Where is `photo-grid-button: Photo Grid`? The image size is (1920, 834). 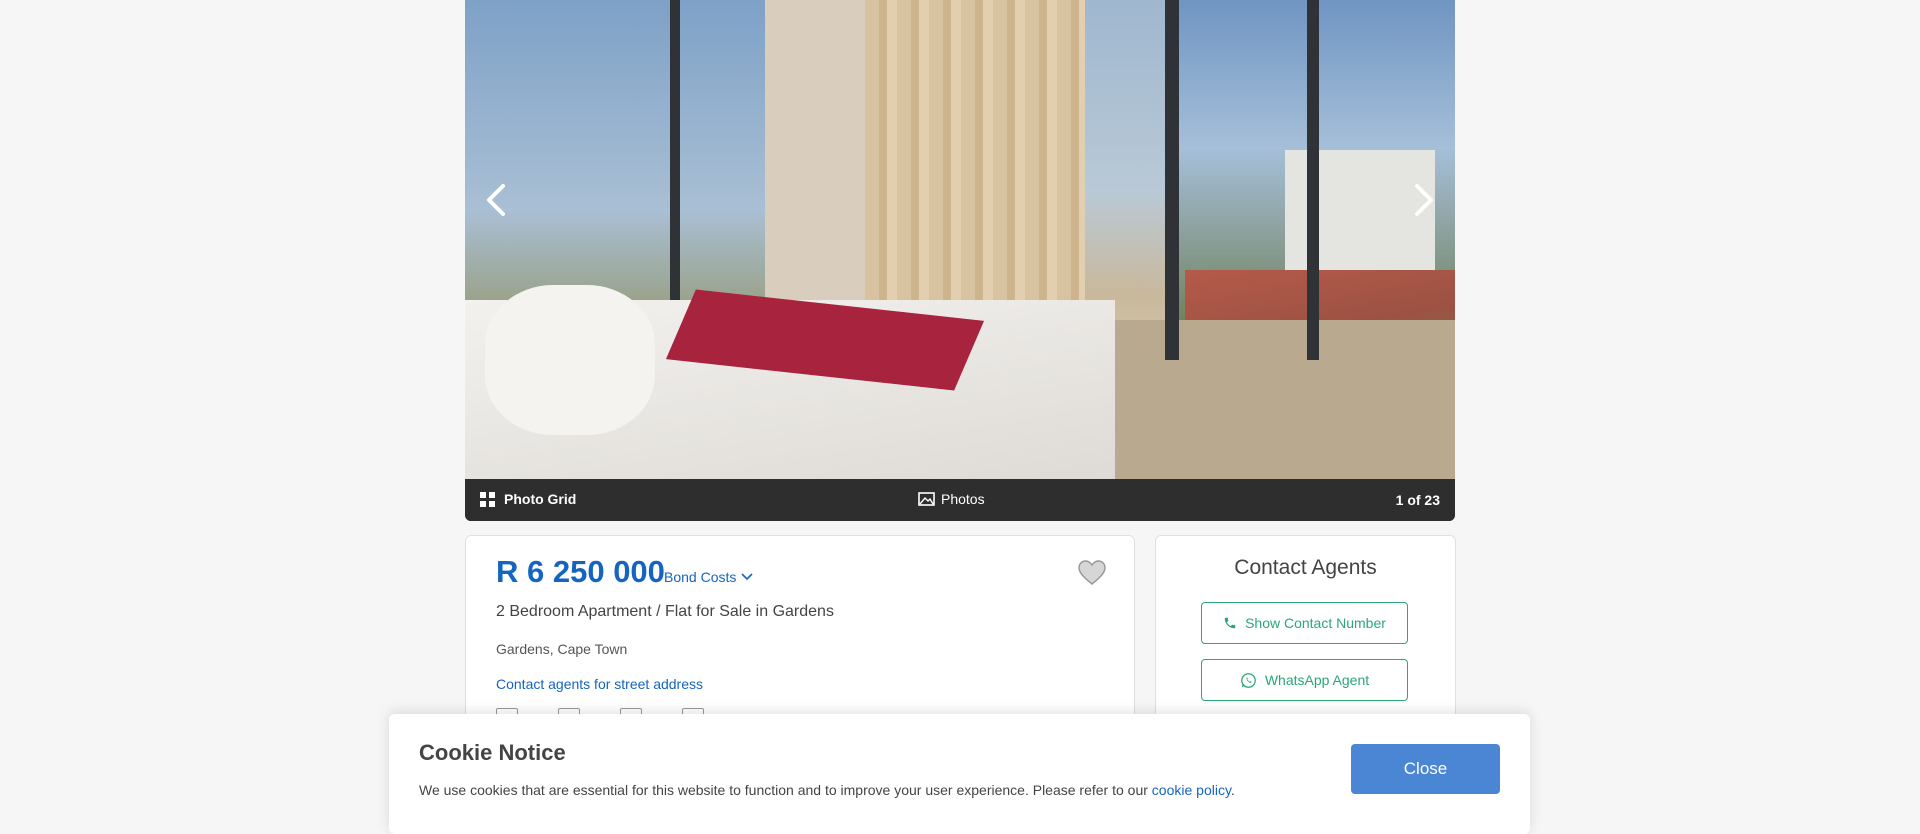 photo-grid-button: Photo Grid is located at coordinates (528, 499).